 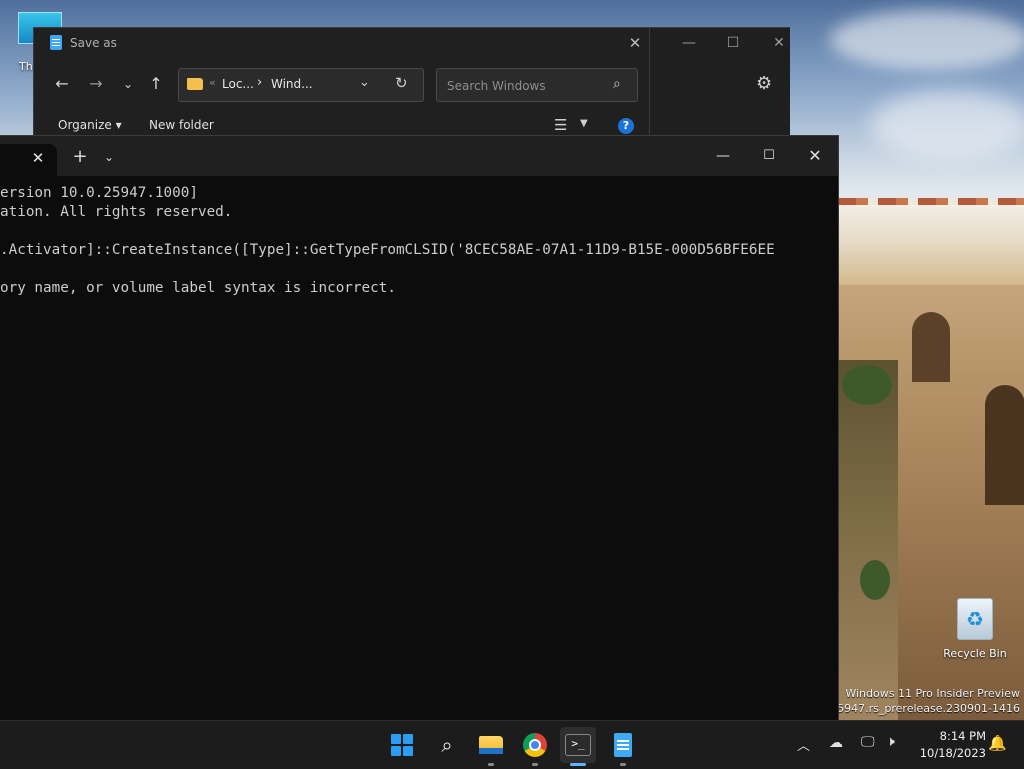 I want to click on tab-dropdown-chevron-icon: ⌄, so click(x=109, y=157).